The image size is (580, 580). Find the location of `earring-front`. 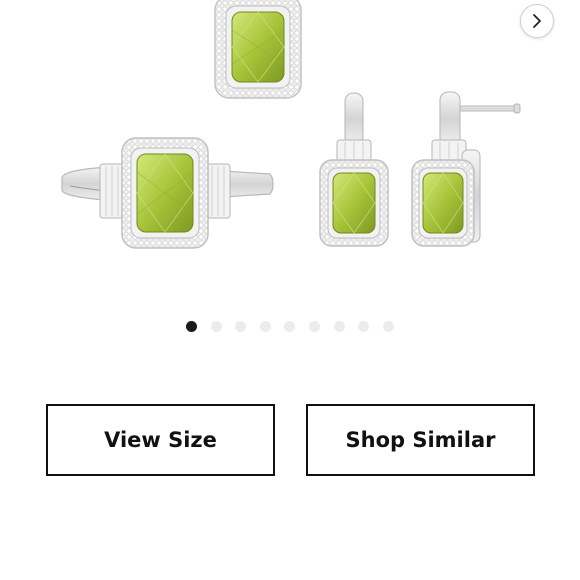

earring-front is located at coordinates (354, 169).